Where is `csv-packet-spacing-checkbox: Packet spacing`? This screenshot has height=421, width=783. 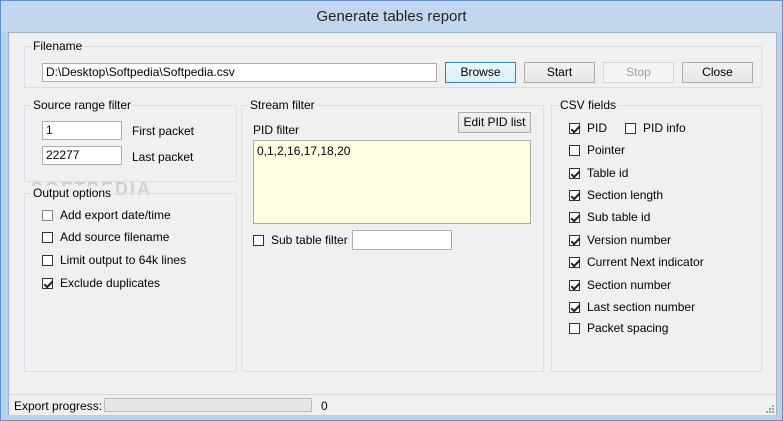
csv-packet-spacing-checkbox: Packet spacing is located at coordinates (618, 328).